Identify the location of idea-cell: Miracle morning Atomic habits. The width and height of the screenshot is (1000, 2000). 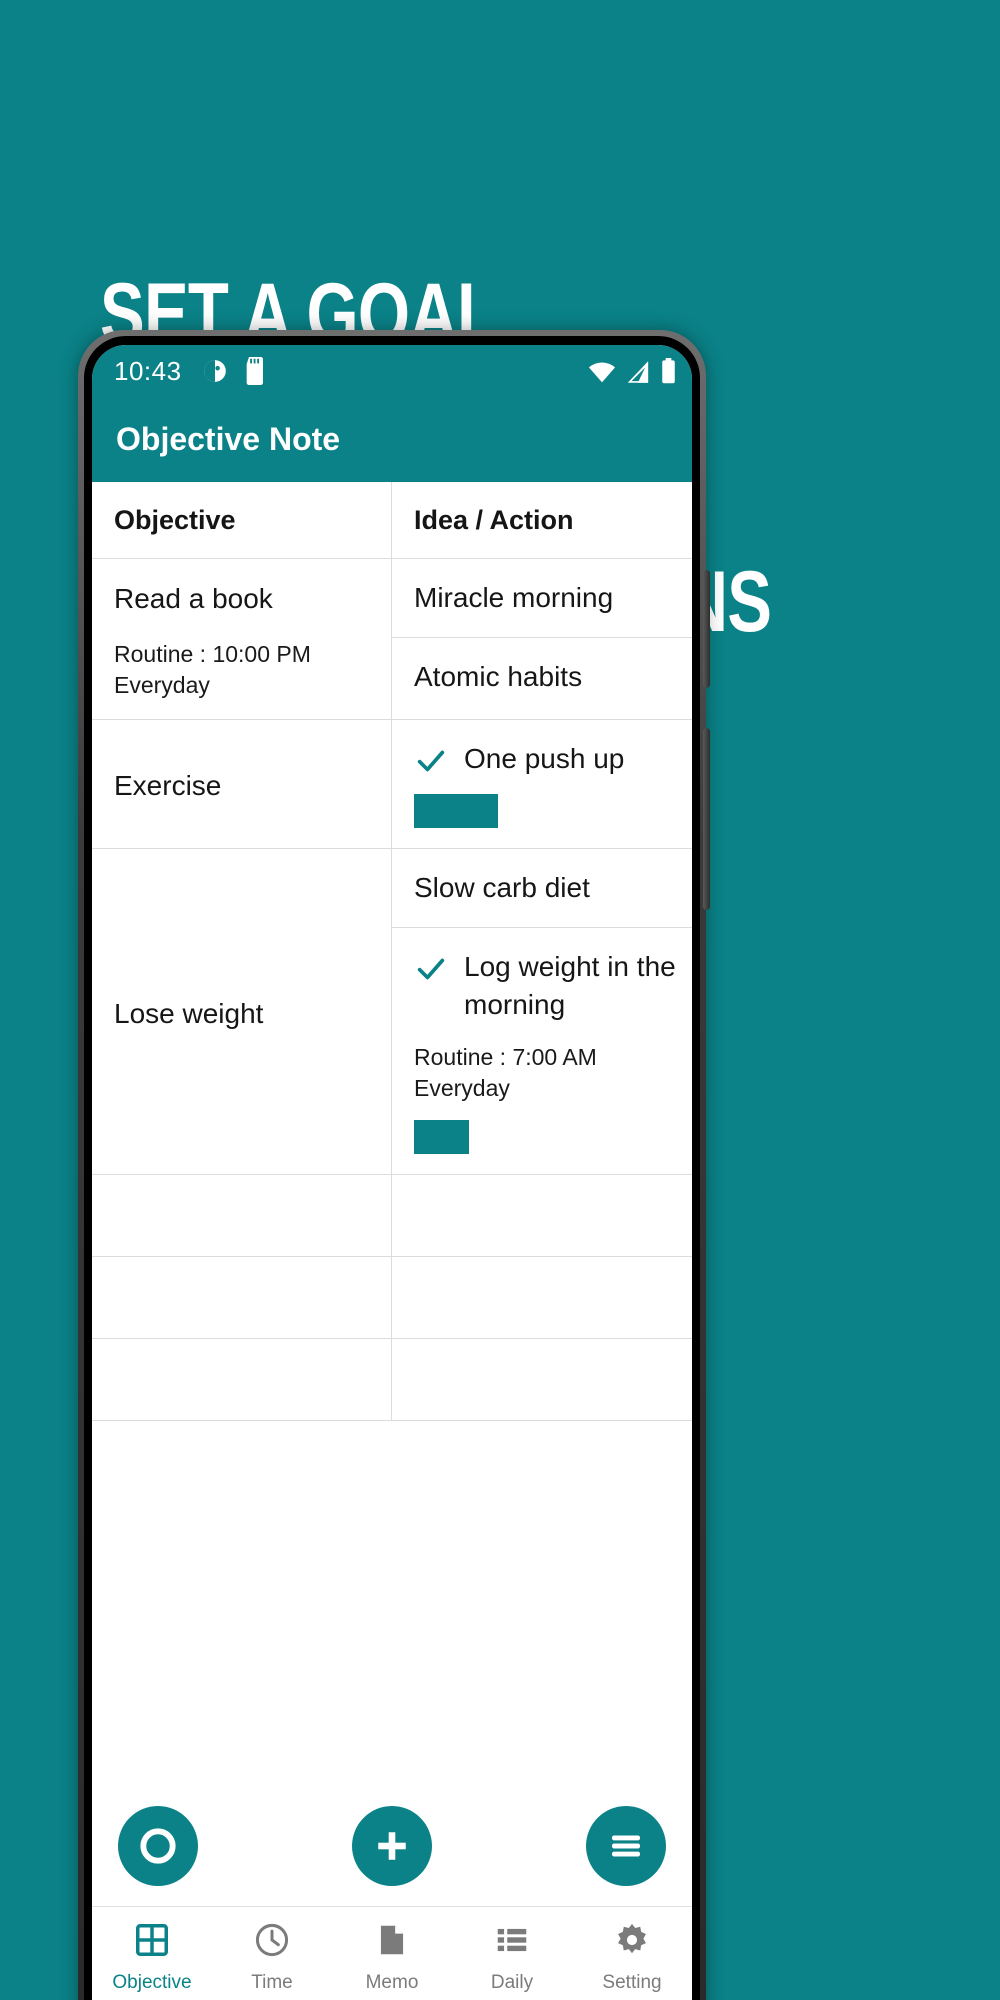
(542, 639).